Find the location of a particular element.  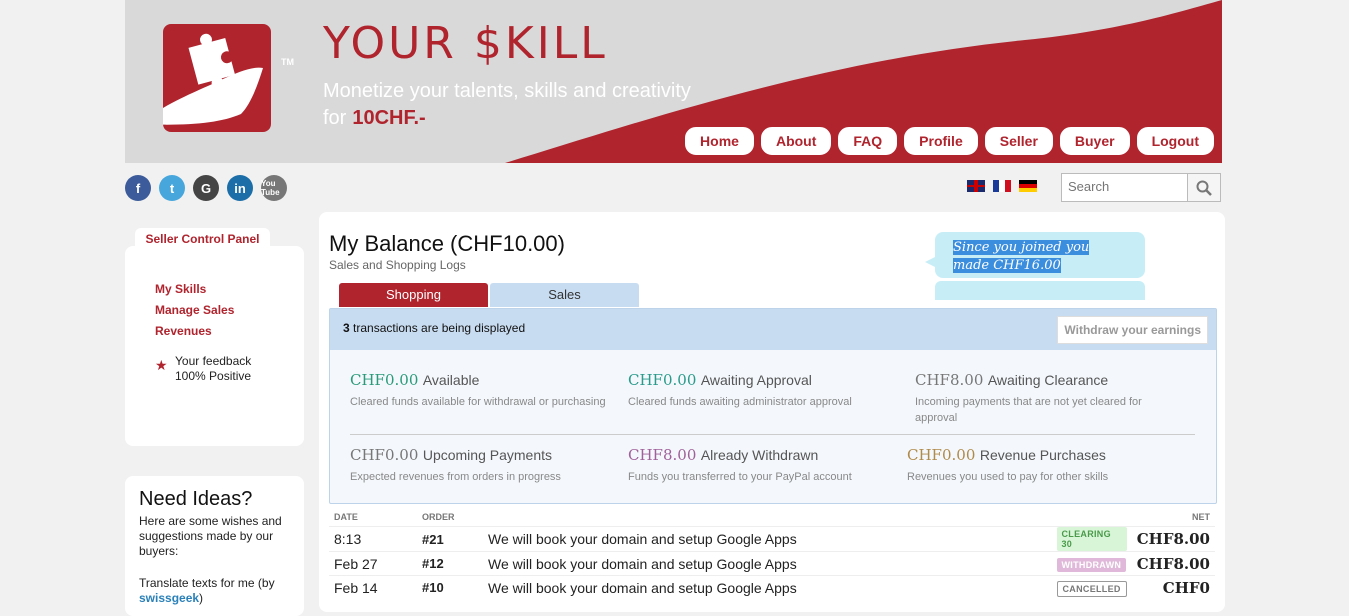

google-plus-icon: G is located at coordinates (206, 188).